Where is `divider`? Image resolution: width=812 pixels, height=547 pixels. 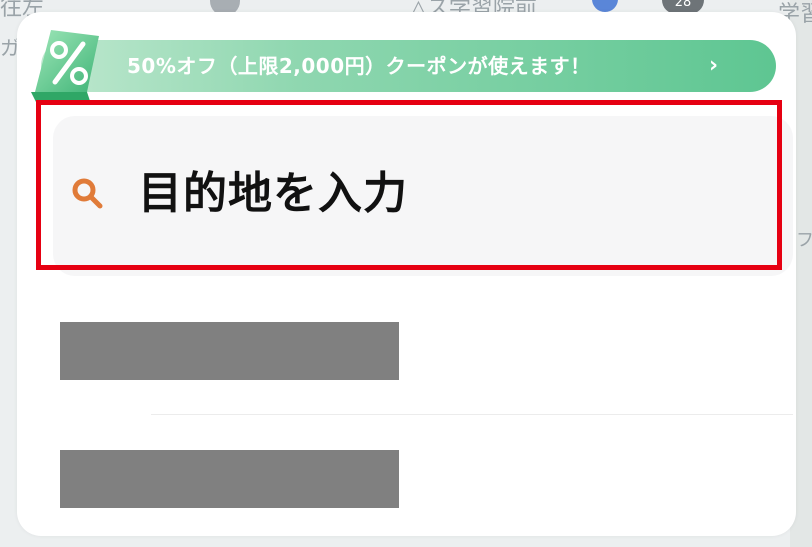
divider is located at coordinates (472, 414).